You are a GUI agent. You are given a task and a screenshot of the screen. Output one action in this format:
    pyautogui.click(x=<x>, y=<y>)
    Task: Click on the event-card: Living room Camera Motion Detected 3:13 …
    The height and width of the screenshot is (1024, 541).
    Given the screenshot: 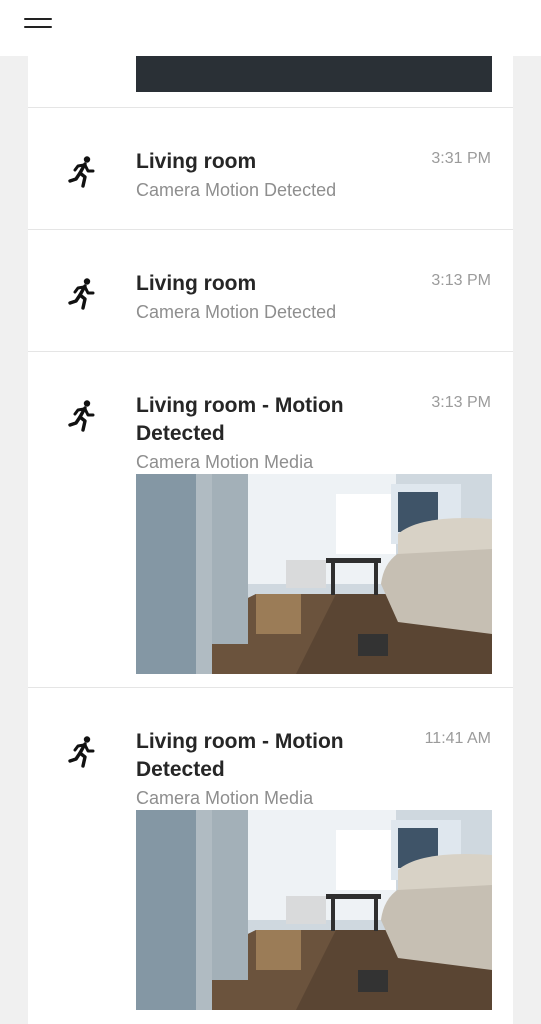 What is the action you would take?
    pyautogui.click(x=270, y=291)
    